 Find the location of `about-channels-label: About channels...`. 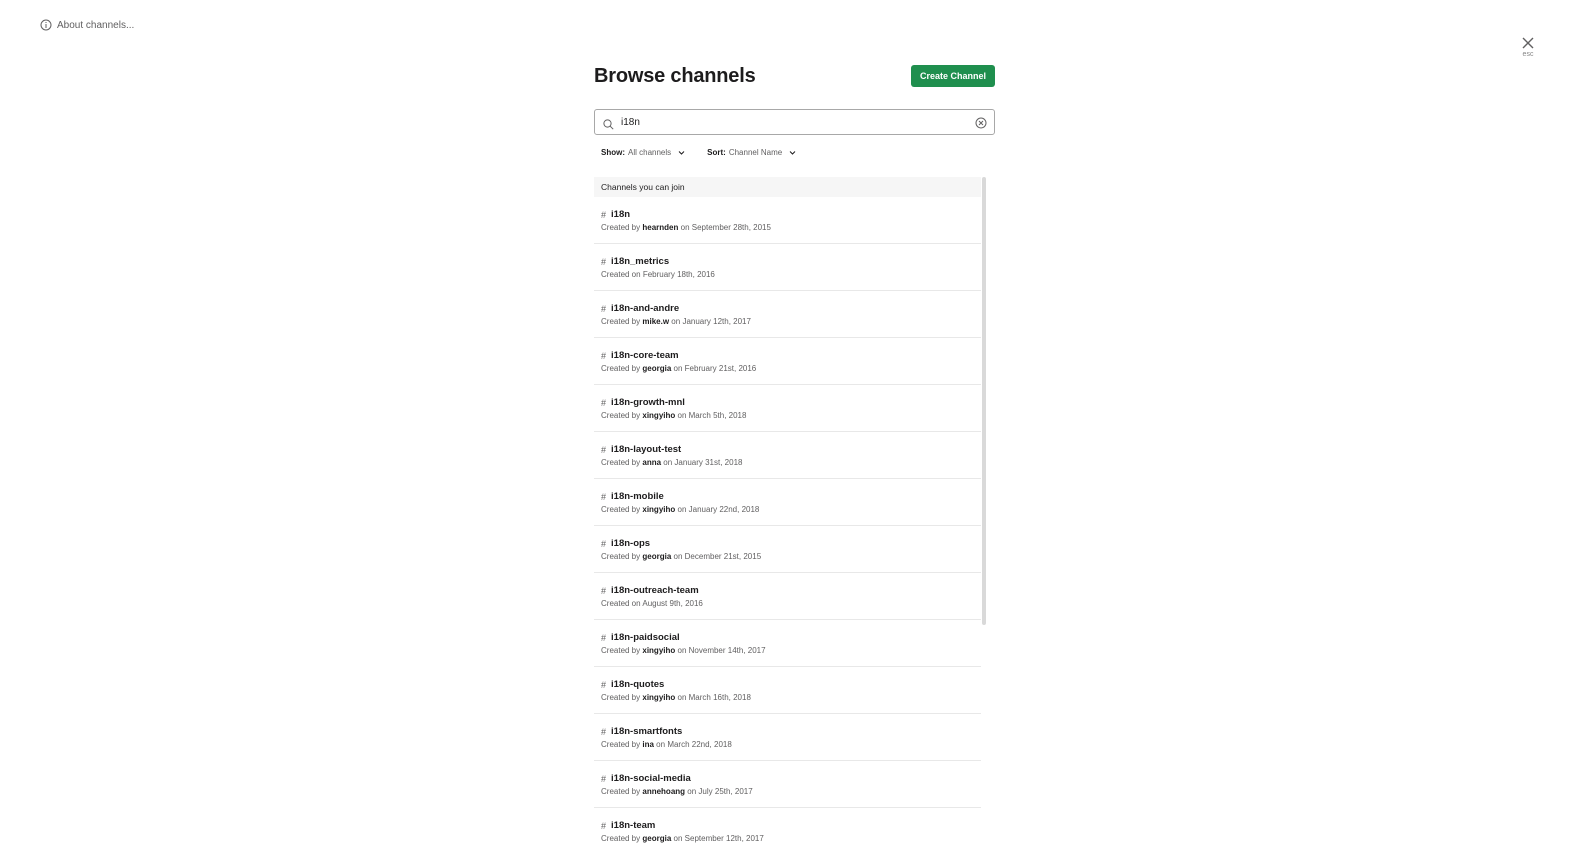

about-channels-label: About channels... is located at coordinates (96, 25).